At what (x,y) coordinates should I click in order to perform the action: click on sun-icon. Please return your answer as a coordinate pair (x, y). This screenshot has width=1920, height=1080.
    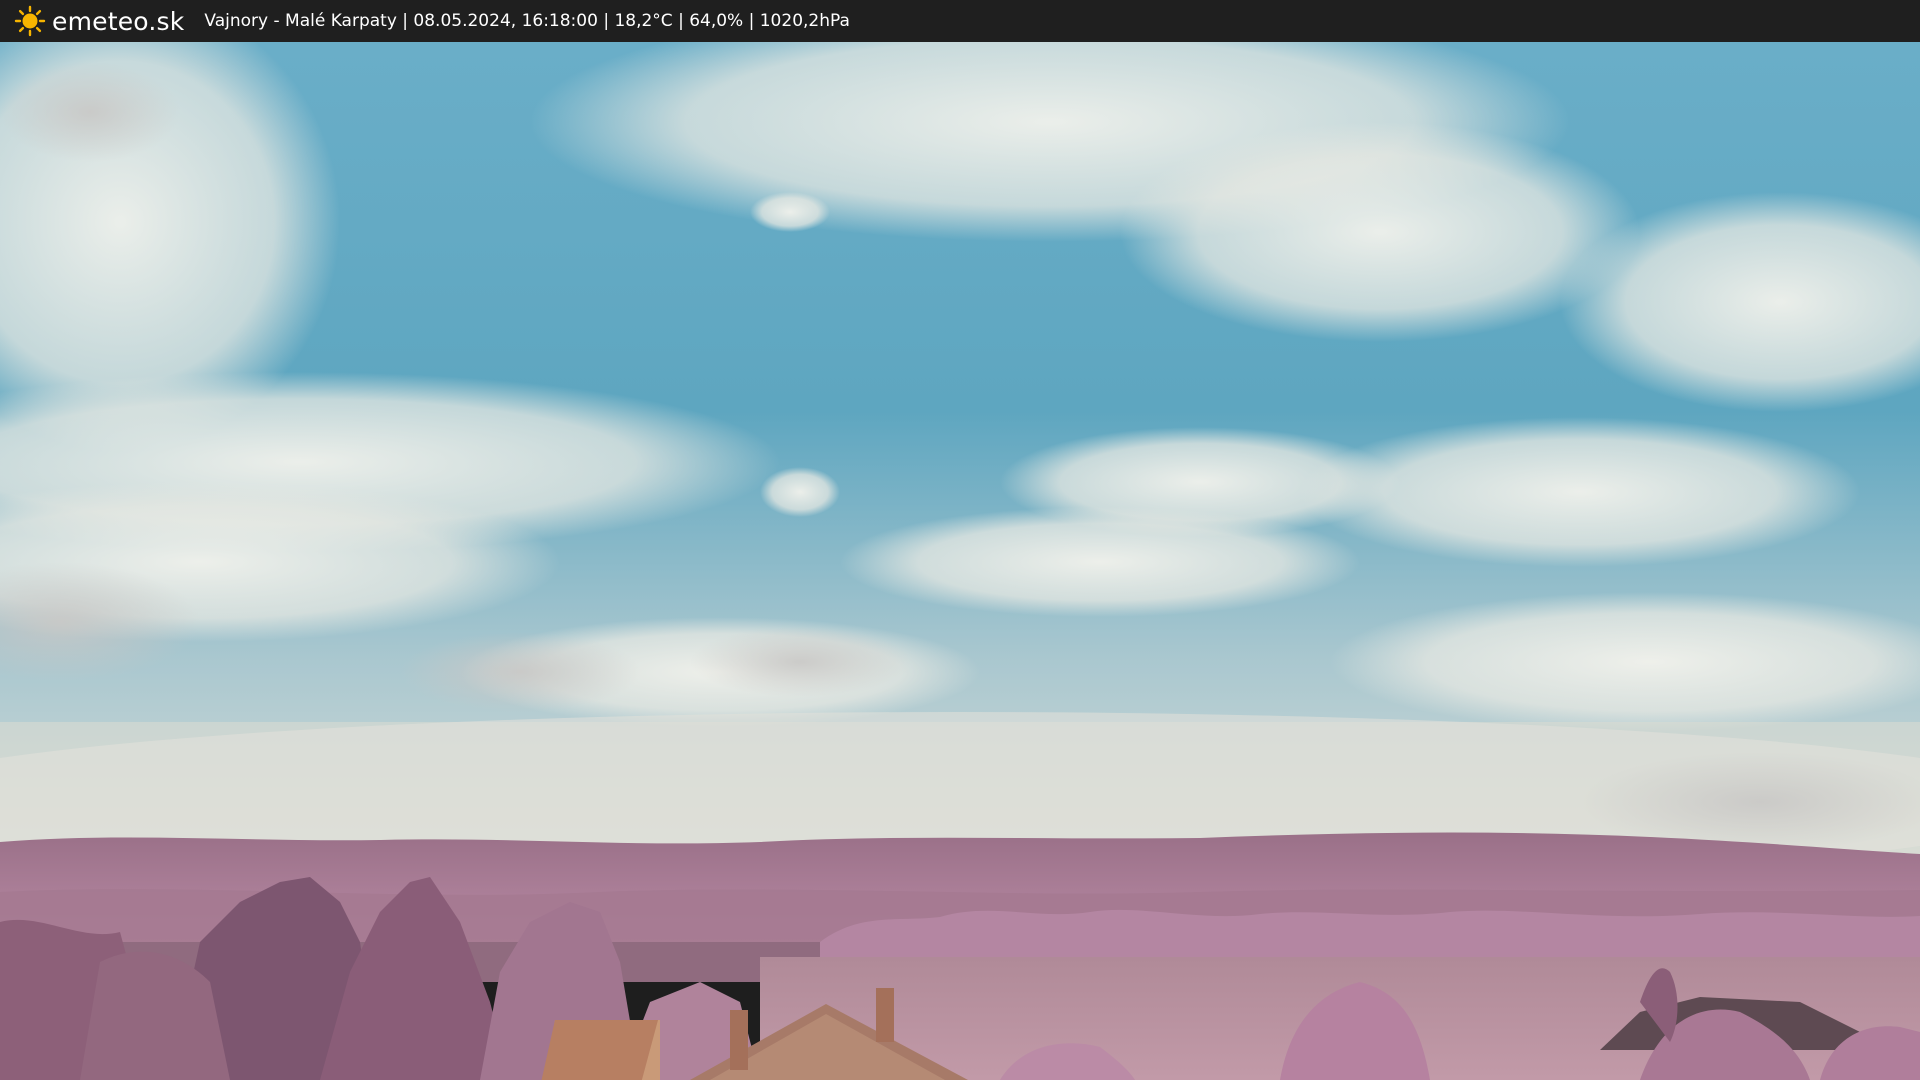
    Looking at the image, I should click on (30, 21).